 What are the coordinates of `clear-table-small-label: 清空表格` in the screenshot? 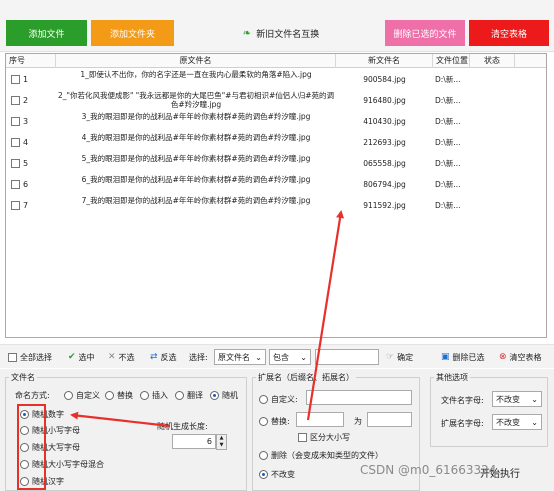 It's located at (525, 357).